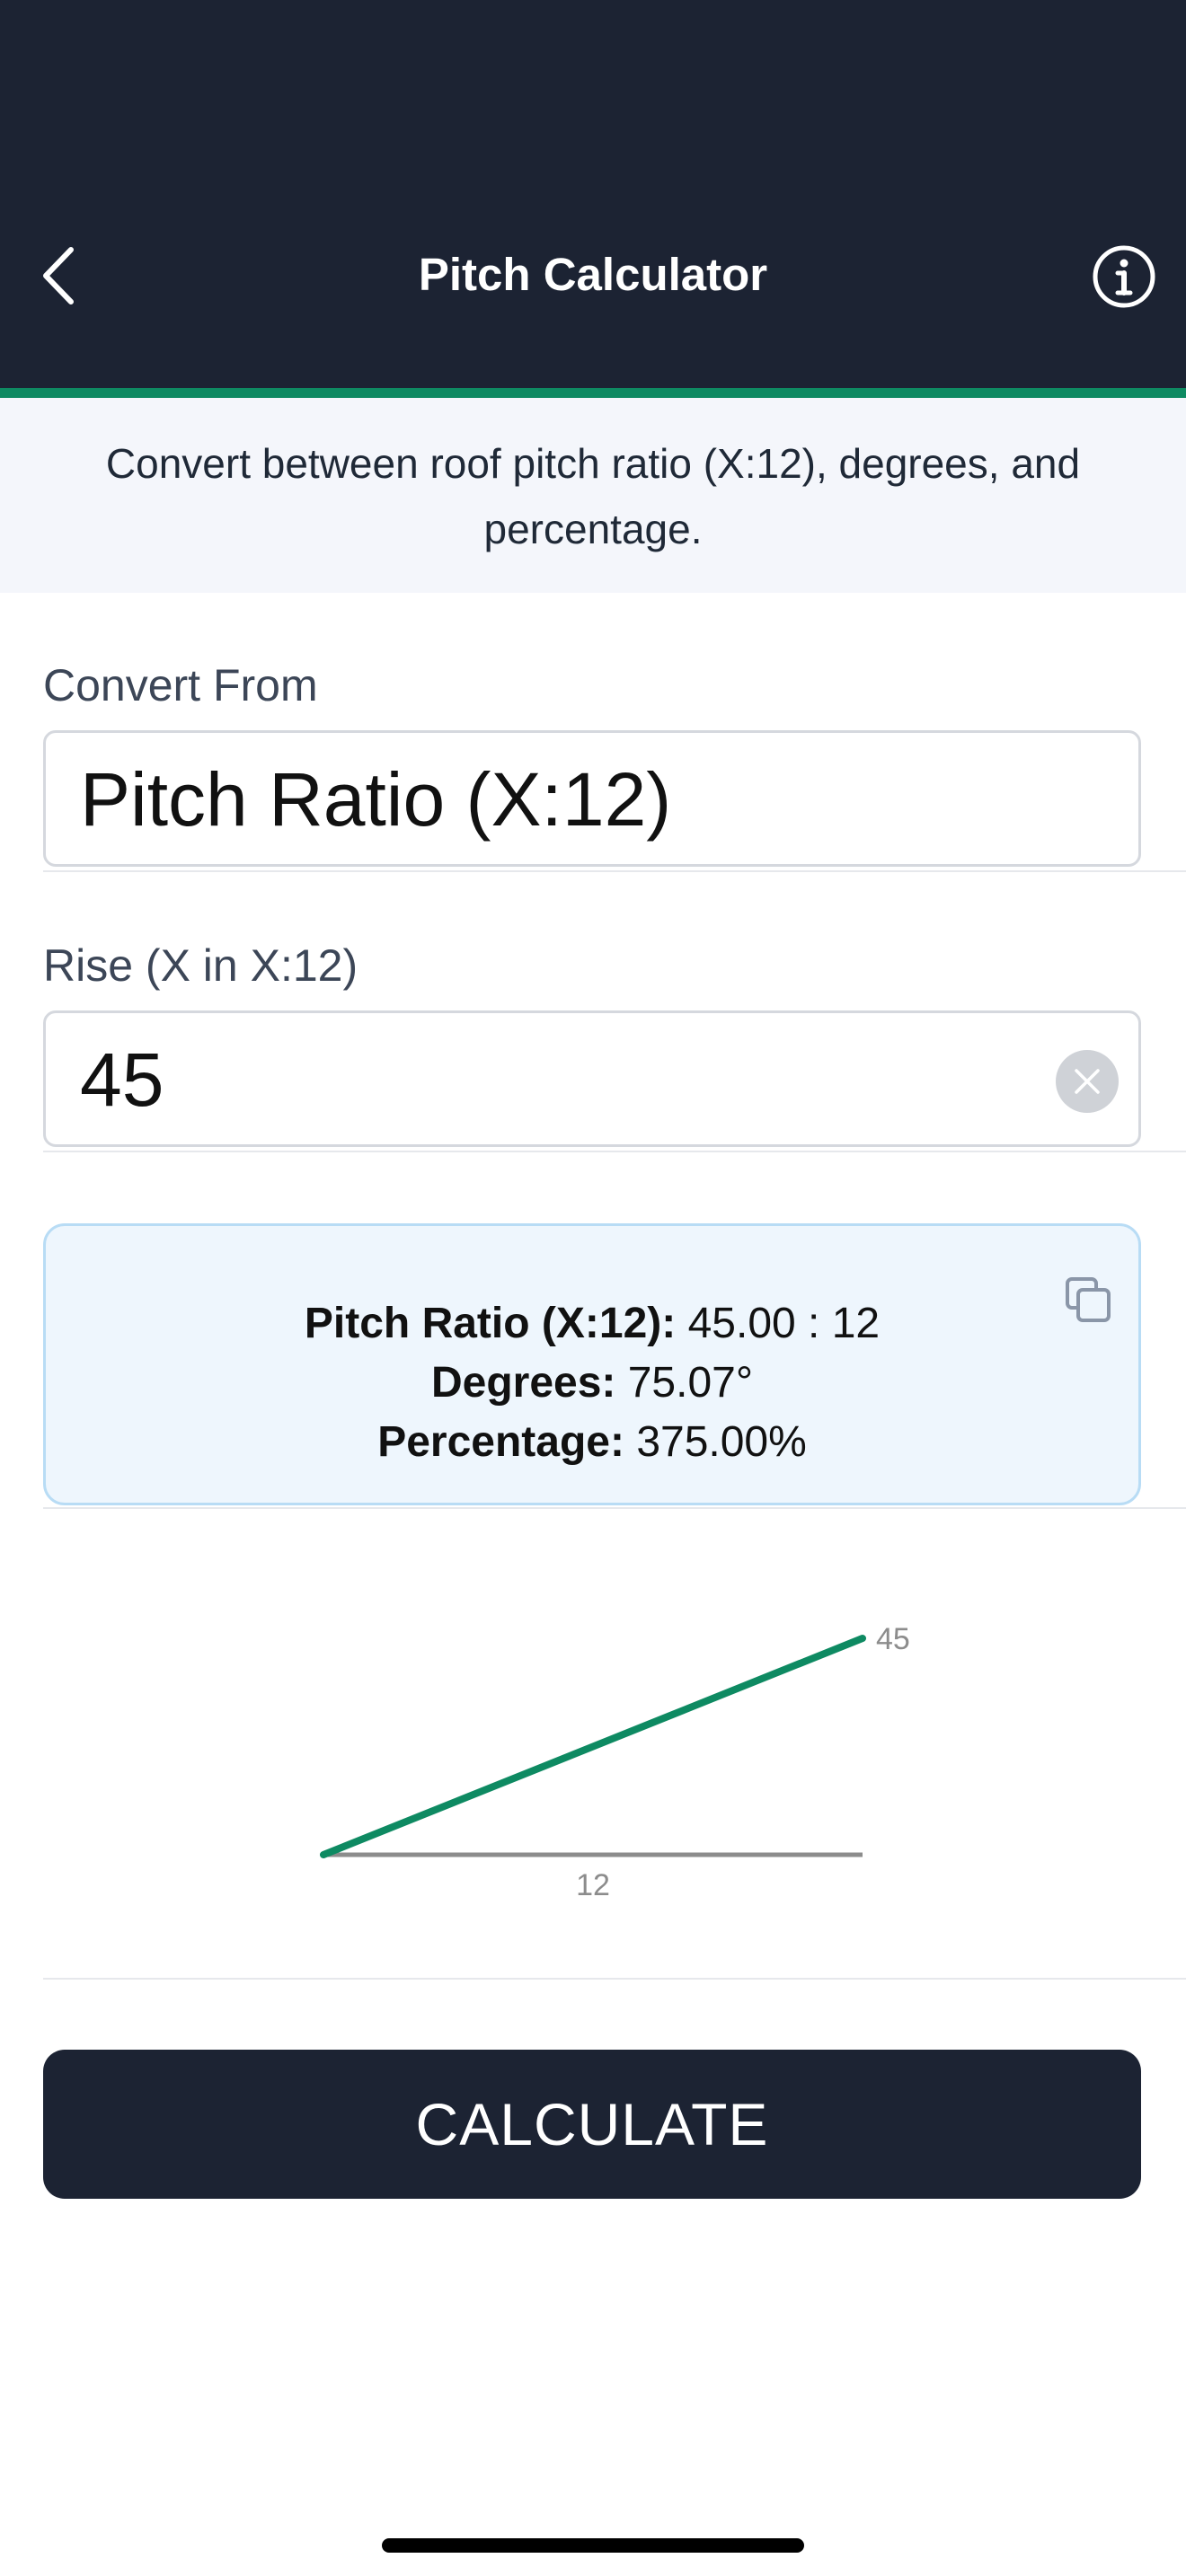 Image resolution: width=1186 pixels, height=2576 pixels. What do you see at coordinates (893, 1639) in the screenshot?
I see `rise-value-label: 45` at bounding box center [893, 1639].